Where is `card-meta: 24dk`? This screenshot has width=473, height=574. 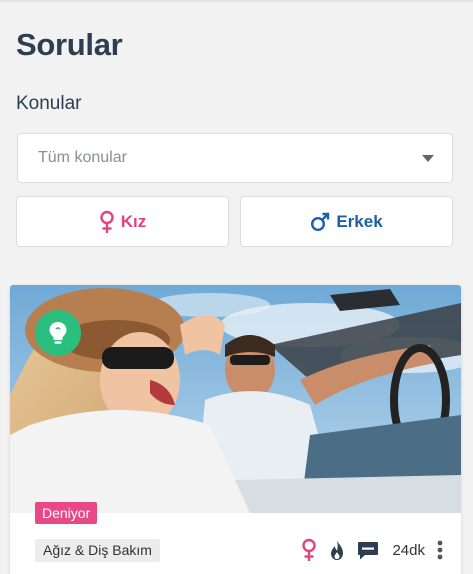 card-meta: 24dk is located at coordinates (372, 550).